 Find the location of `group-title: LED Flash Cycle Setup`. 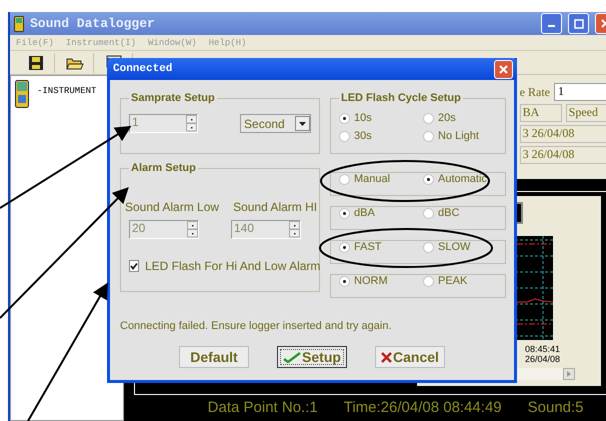

group-title: LED Flash Cycle Setup is located at coordinates (401, 98).